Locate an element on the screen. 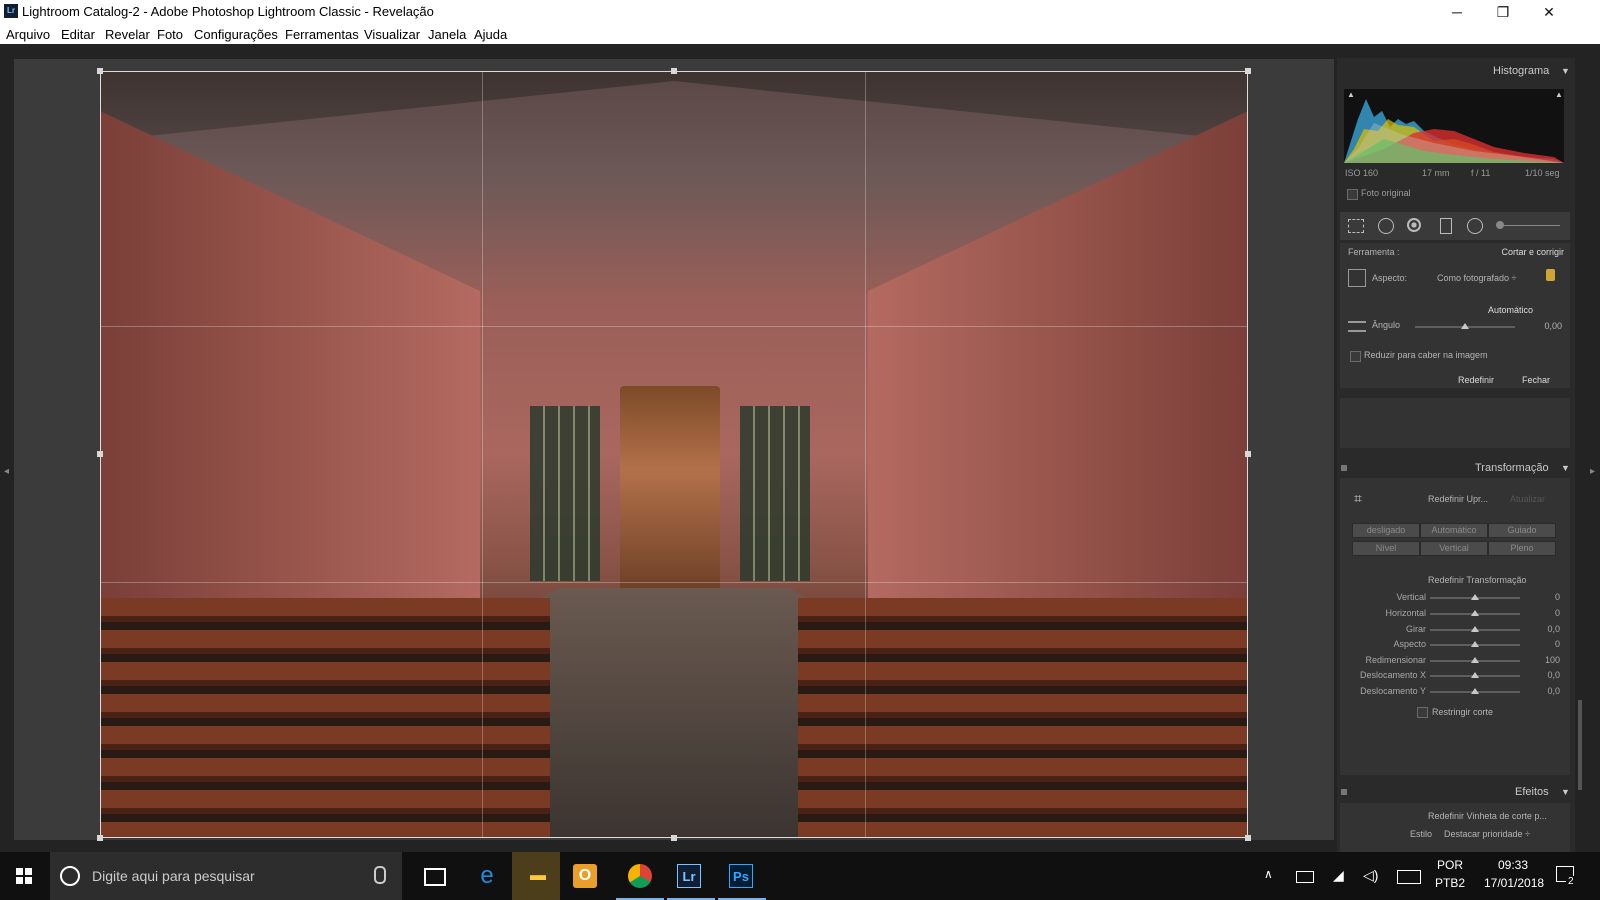 The height and width of the screenshot is (900, 1600). horizontal-slider-knob is located at coordinates (1475, 613).